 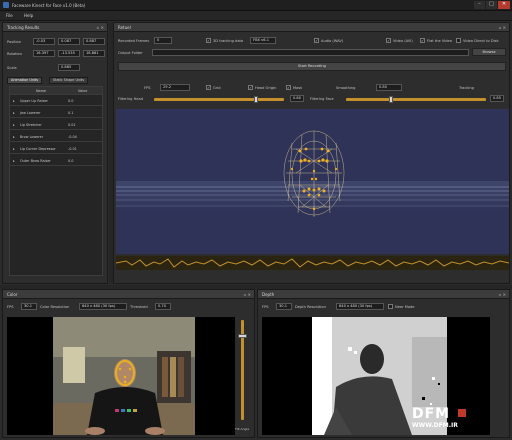 I want to click on color-resolution-select: 640 x 480 (30 fps), so click(x=103, y=306).